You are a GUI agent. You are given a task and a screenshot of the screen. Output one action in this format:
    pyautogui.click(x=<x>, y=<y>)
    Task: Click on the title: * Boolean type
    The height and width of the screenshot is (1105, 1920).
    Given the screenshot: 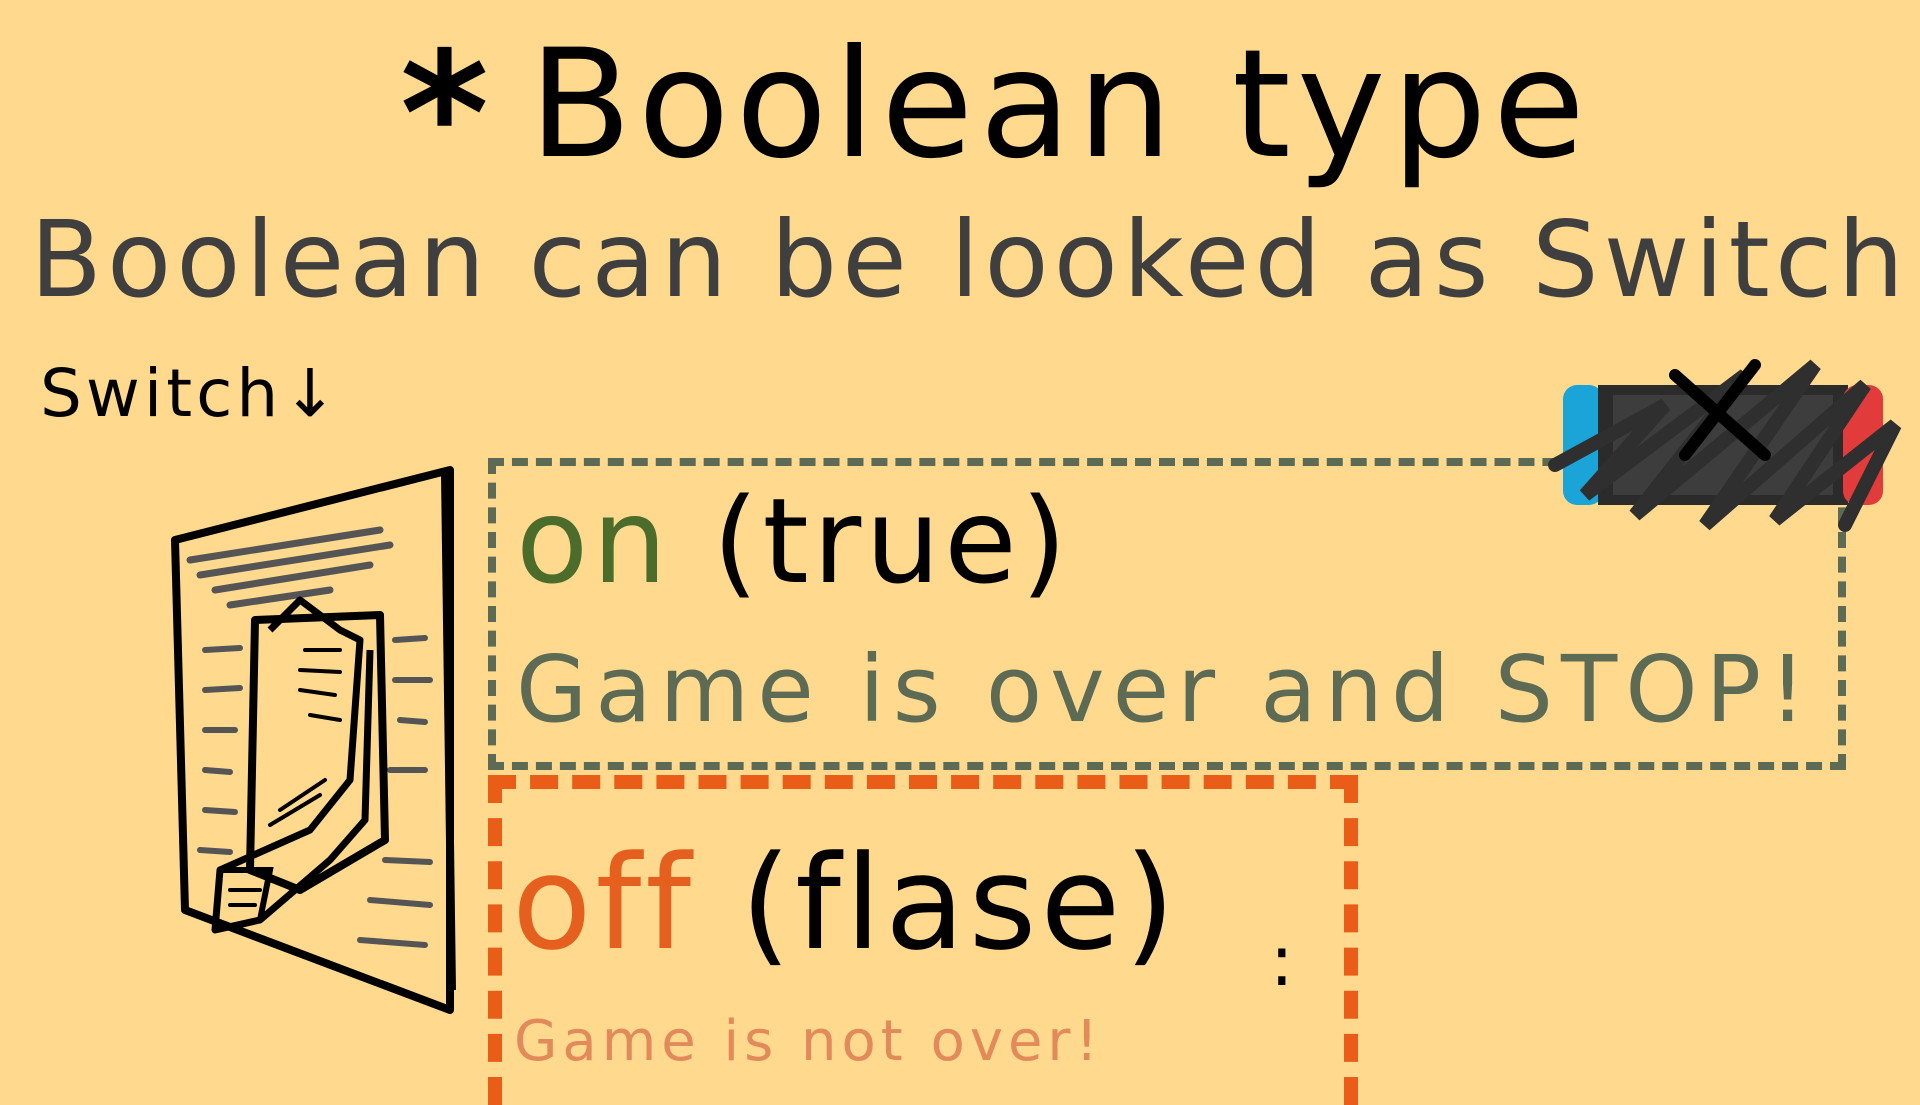 What is the action you would take?
    pyautogui.click(x=1000, y=105)
    